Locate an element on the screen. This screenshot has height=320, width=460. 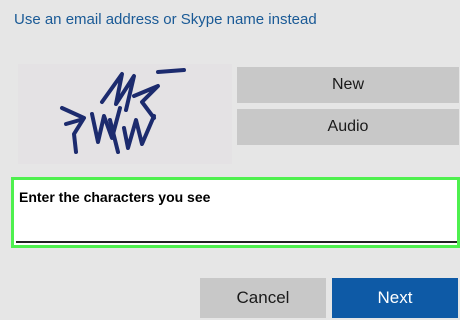
captcha-glyphs is located at coordinates (123, 111).